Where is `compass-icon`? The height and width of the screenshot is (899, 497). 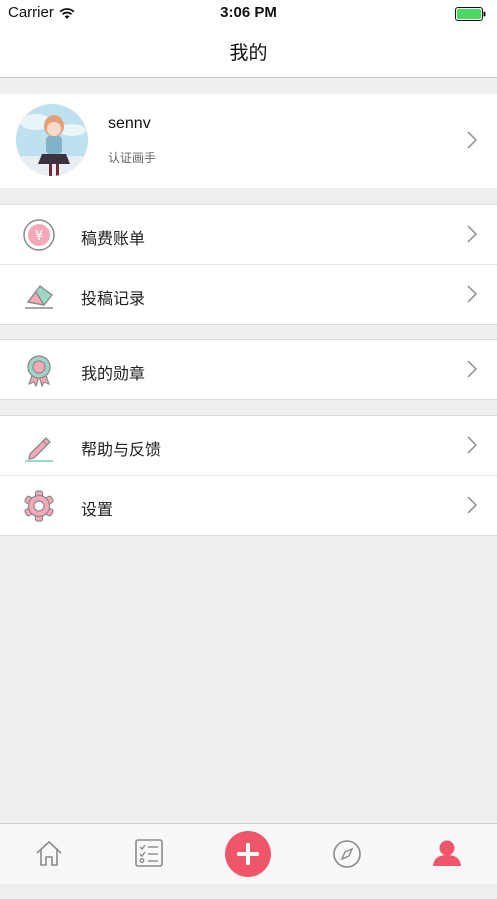 compass-icon is located at coordinates (347, 856).